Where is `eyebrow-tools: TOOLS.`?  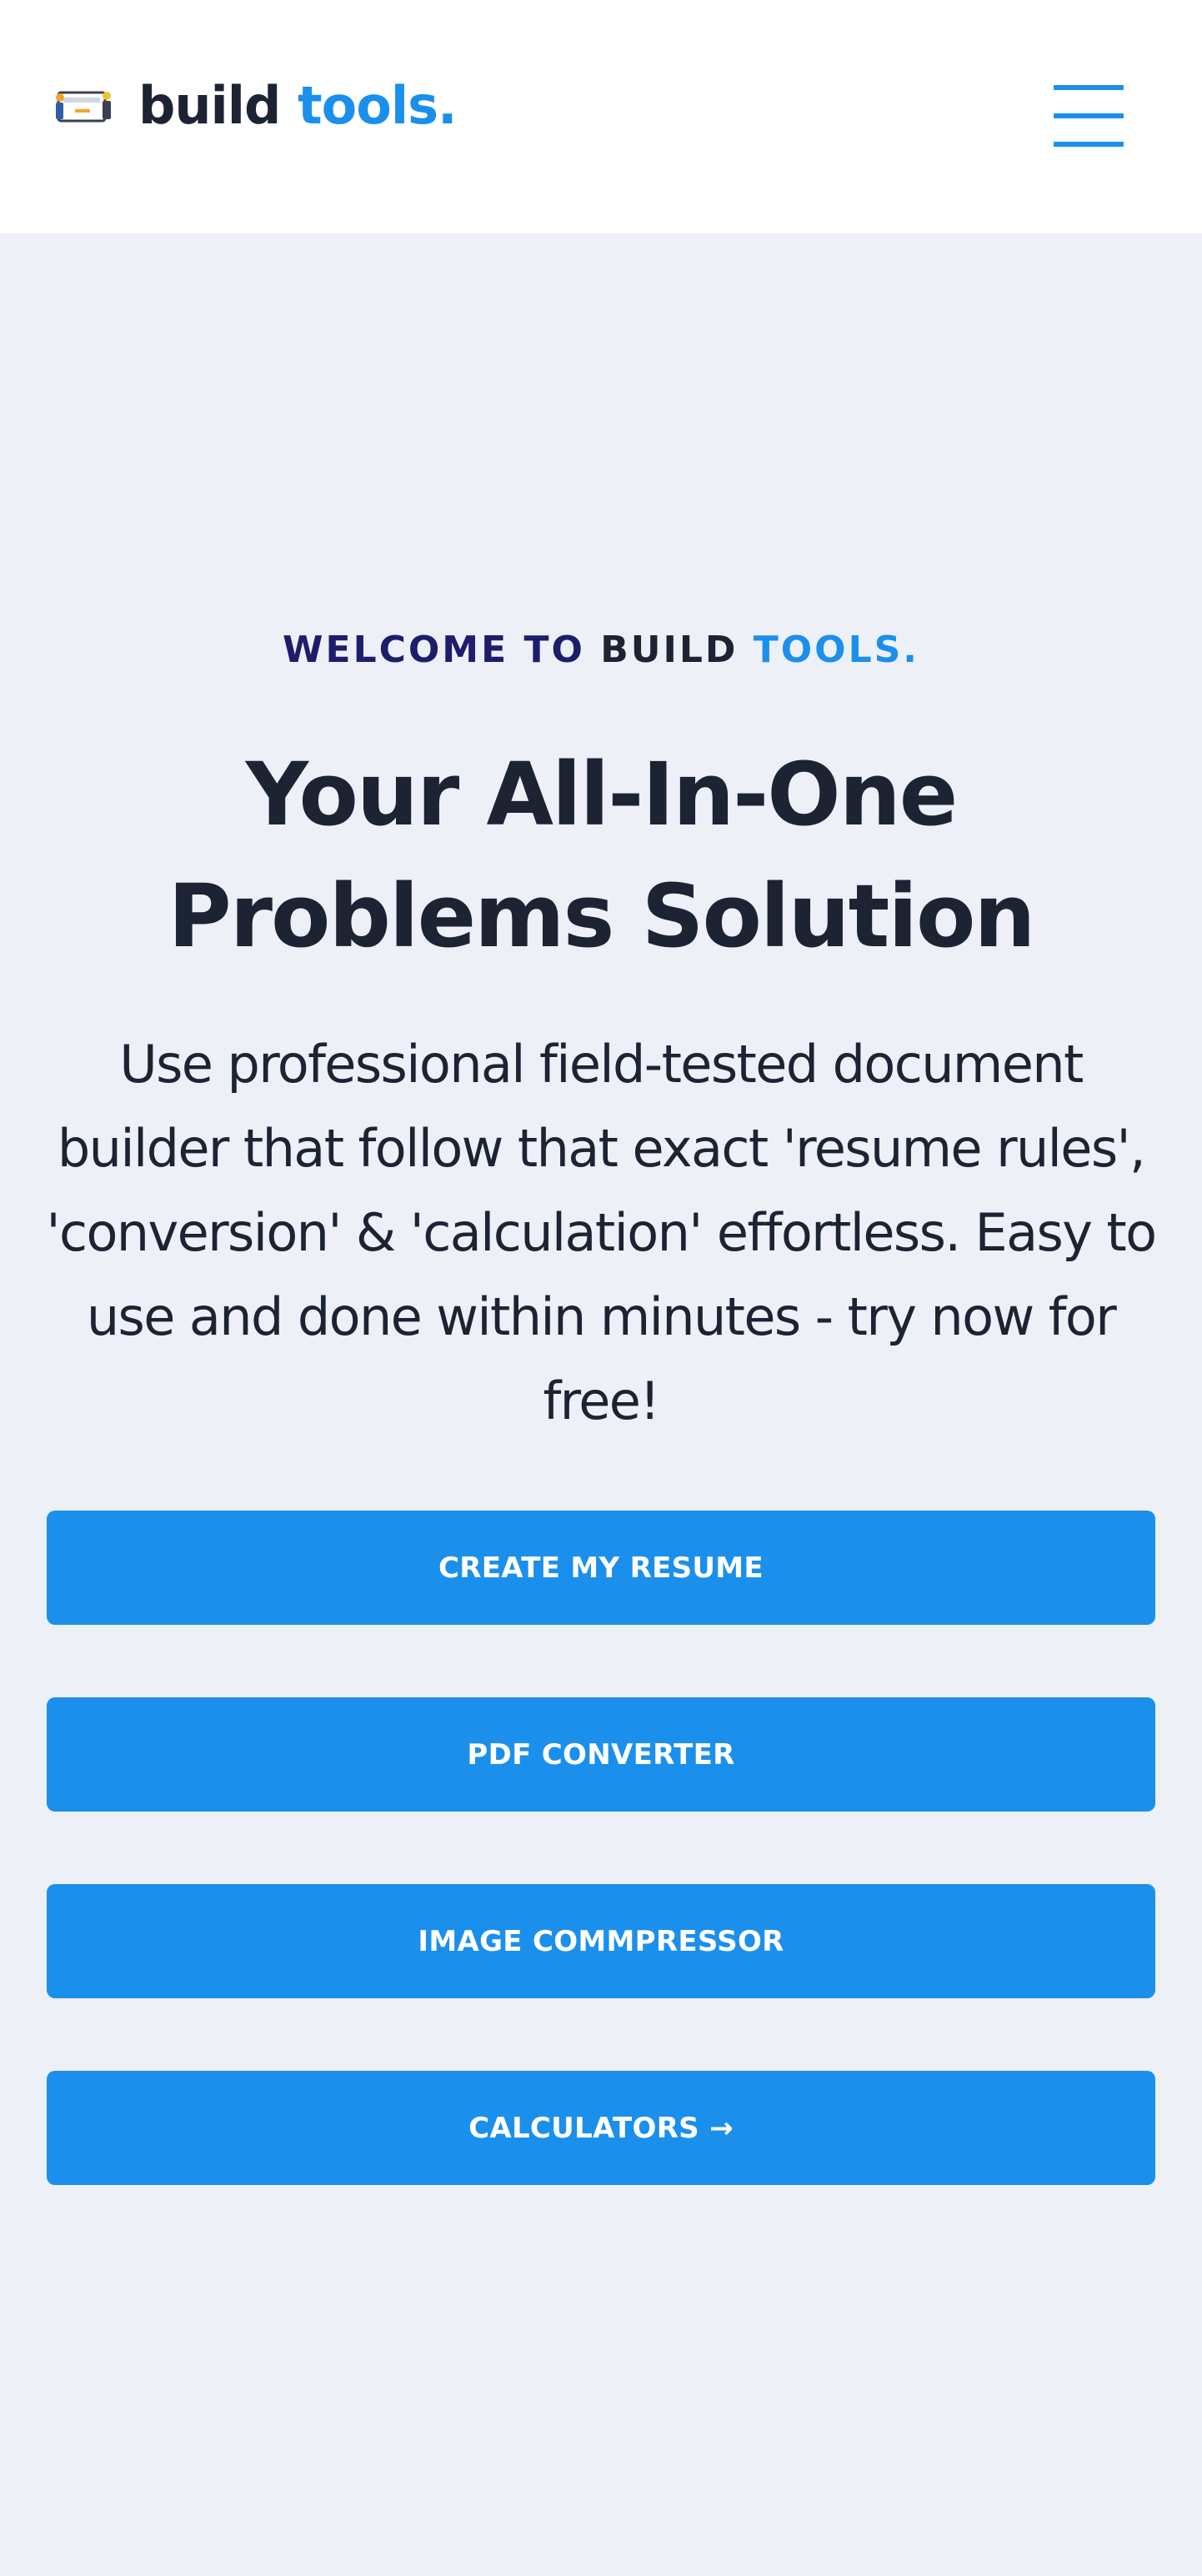
eyebrow-tools: TOOLS. is located at coordinates (836, 650).